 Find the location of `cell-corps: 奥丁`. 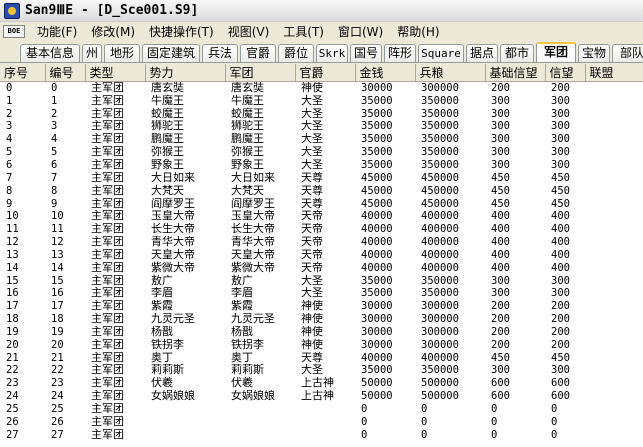

cell-corps: 奥丁 is located at coordinates (260, 357).